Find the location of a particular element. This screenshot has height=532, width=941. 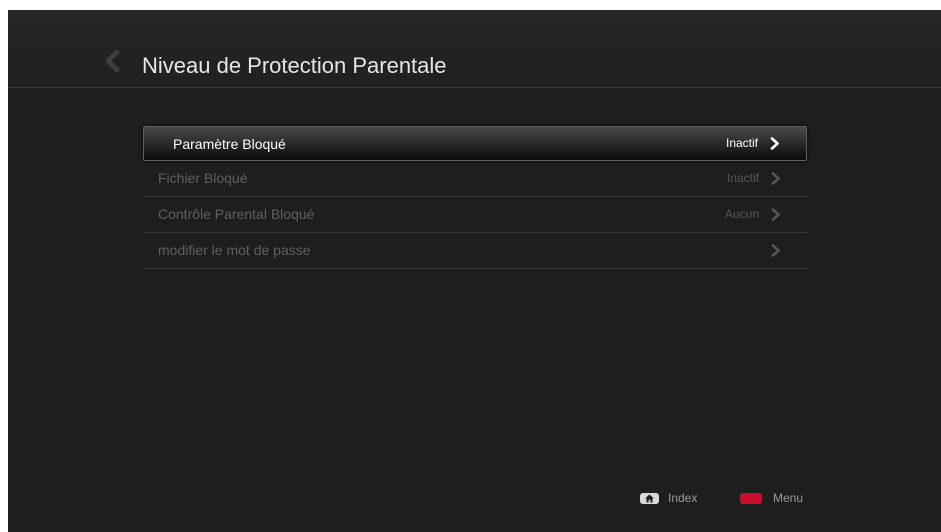

chevron-left-icon is located at coordinates (113, 61).